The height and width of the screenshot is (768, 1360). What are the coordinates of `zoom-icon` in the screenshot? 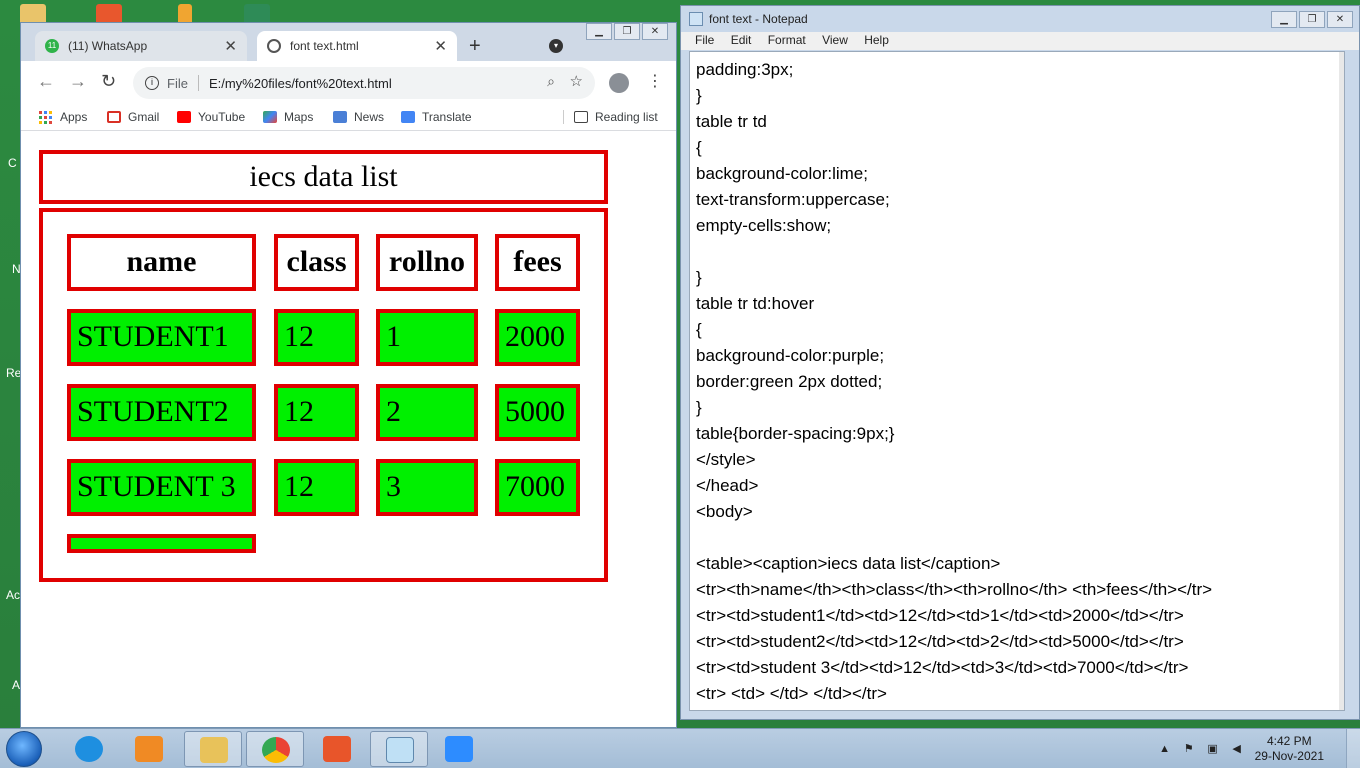 It's located at (459, 749).